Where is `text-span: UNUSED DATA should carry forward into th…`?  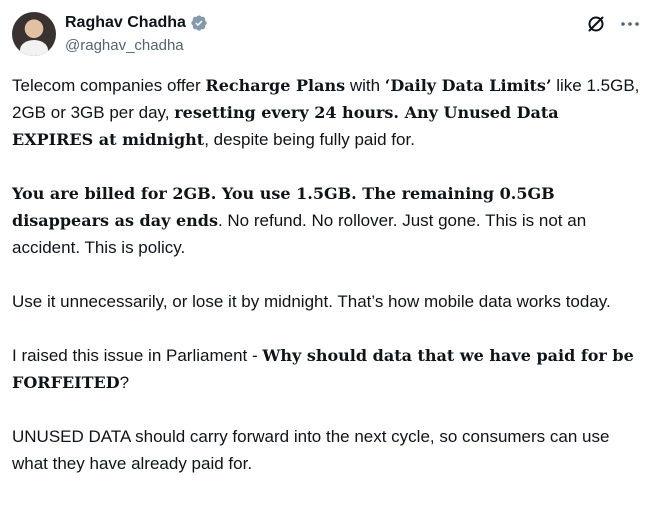
text-span: UNUSED DATA should carry forward into th… is located at coordinates (311, 450).